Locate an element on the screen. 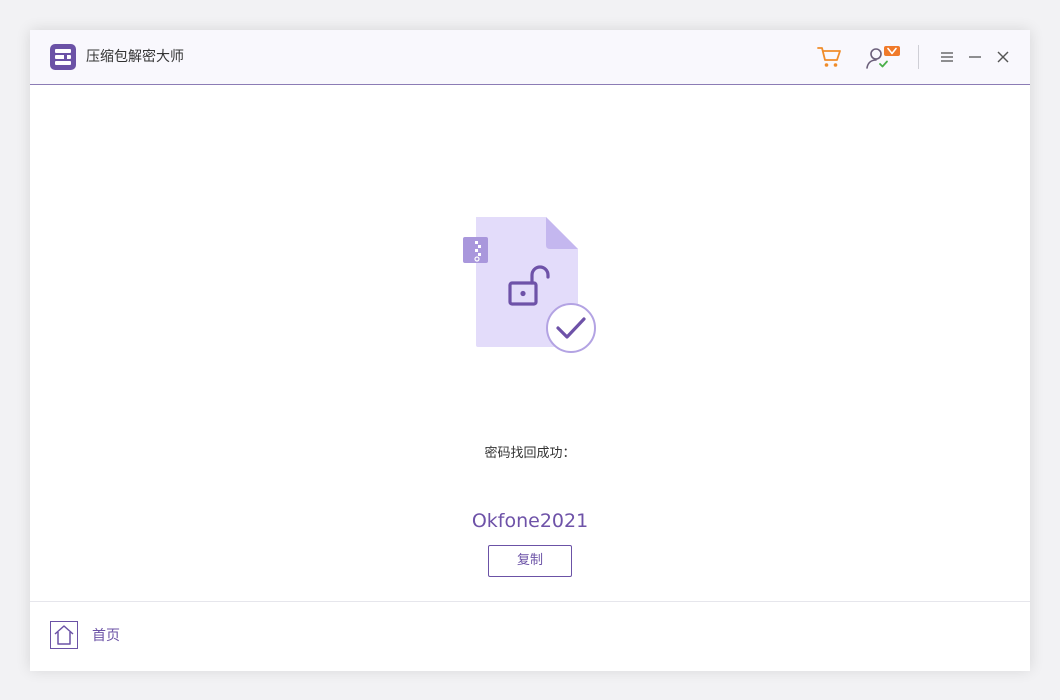 The height and width of the screenshot is (700, 1060). close-icon is located at coordinates (1003, 57).